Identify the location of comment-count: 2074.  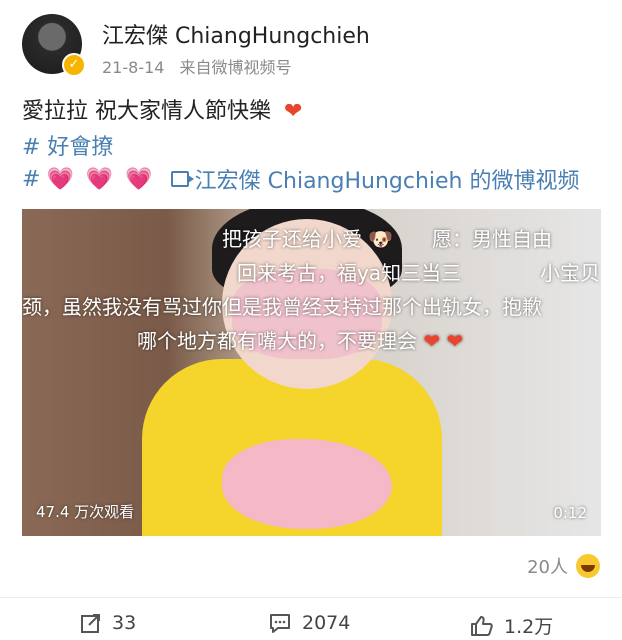
(326, 623).